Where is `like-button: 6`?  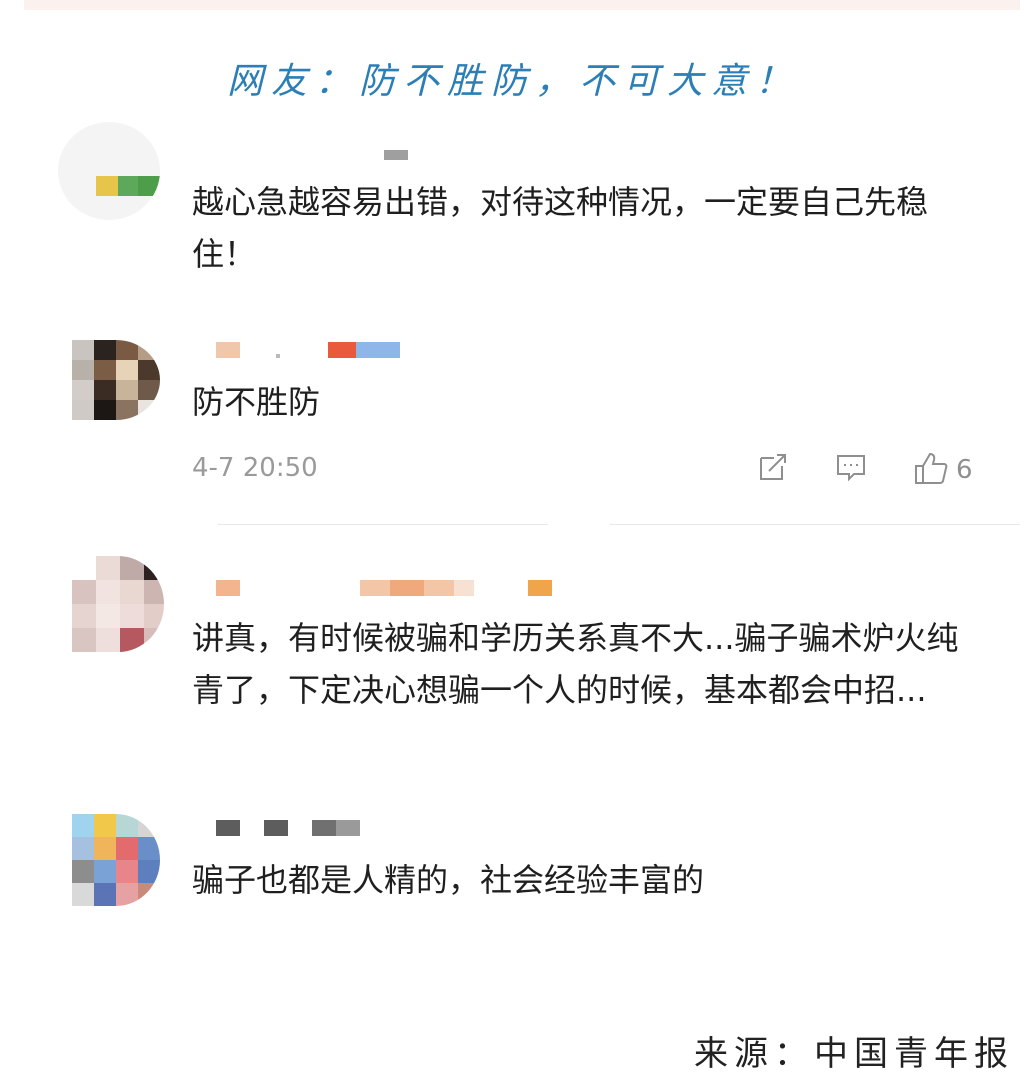
like-button: 6 is located at coordinates (942, 470).